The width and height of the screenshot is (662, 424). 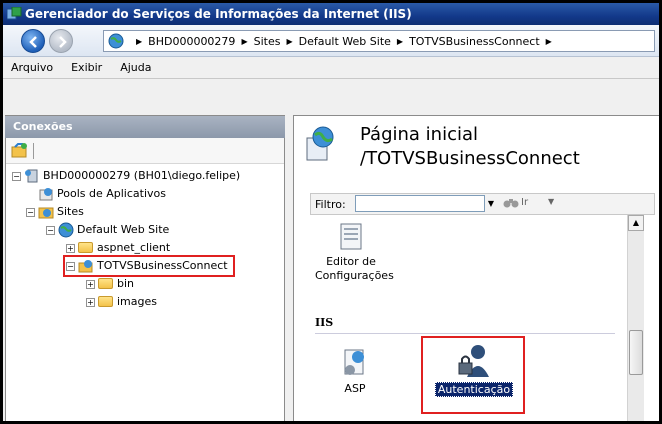 I want to click on home-page-icon, so click(x=320, y=143).